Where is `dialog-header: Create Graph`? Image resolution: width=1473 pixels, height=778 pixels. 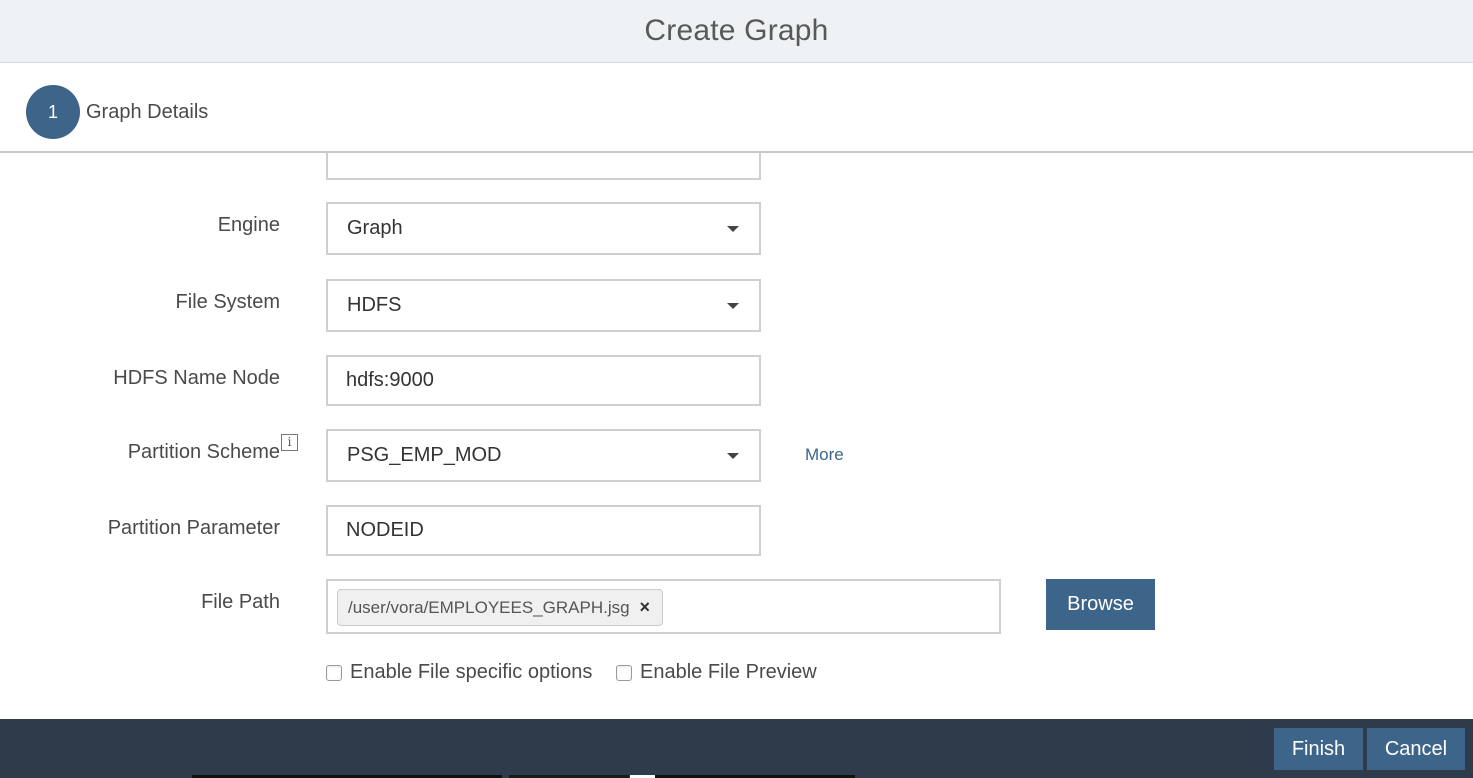
dialog-header: Create Graph is located at coordinates (736, 31).